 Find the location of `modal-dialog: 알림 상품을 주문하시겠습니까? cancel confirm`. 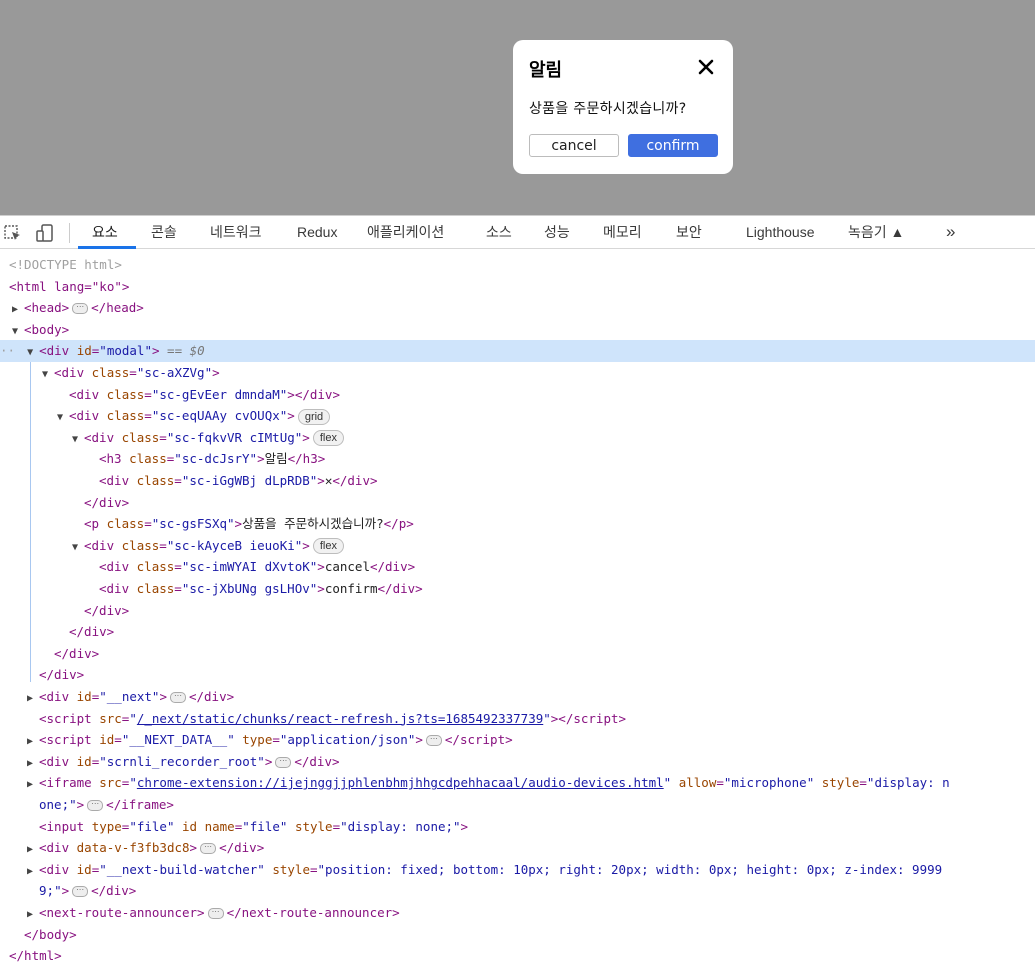

modal-dialog: 알림 상품을 주문하시겠습니까? cancel confirm is located at coordinates (623, 107).